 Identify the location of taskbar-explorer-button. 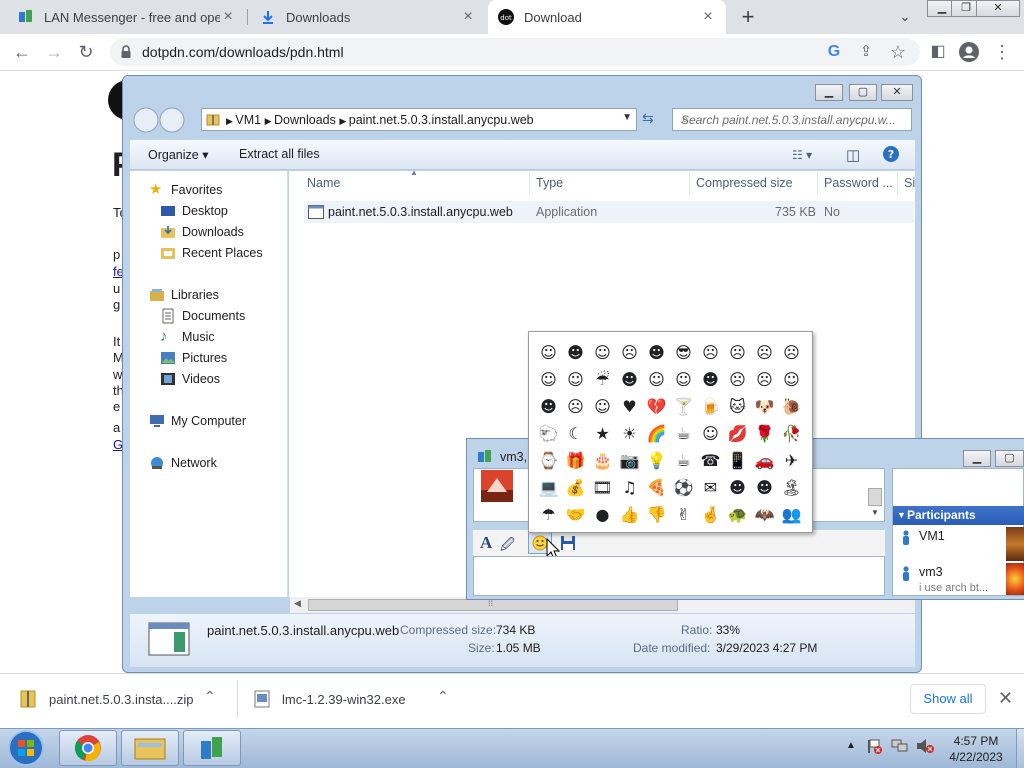
(150, 748).